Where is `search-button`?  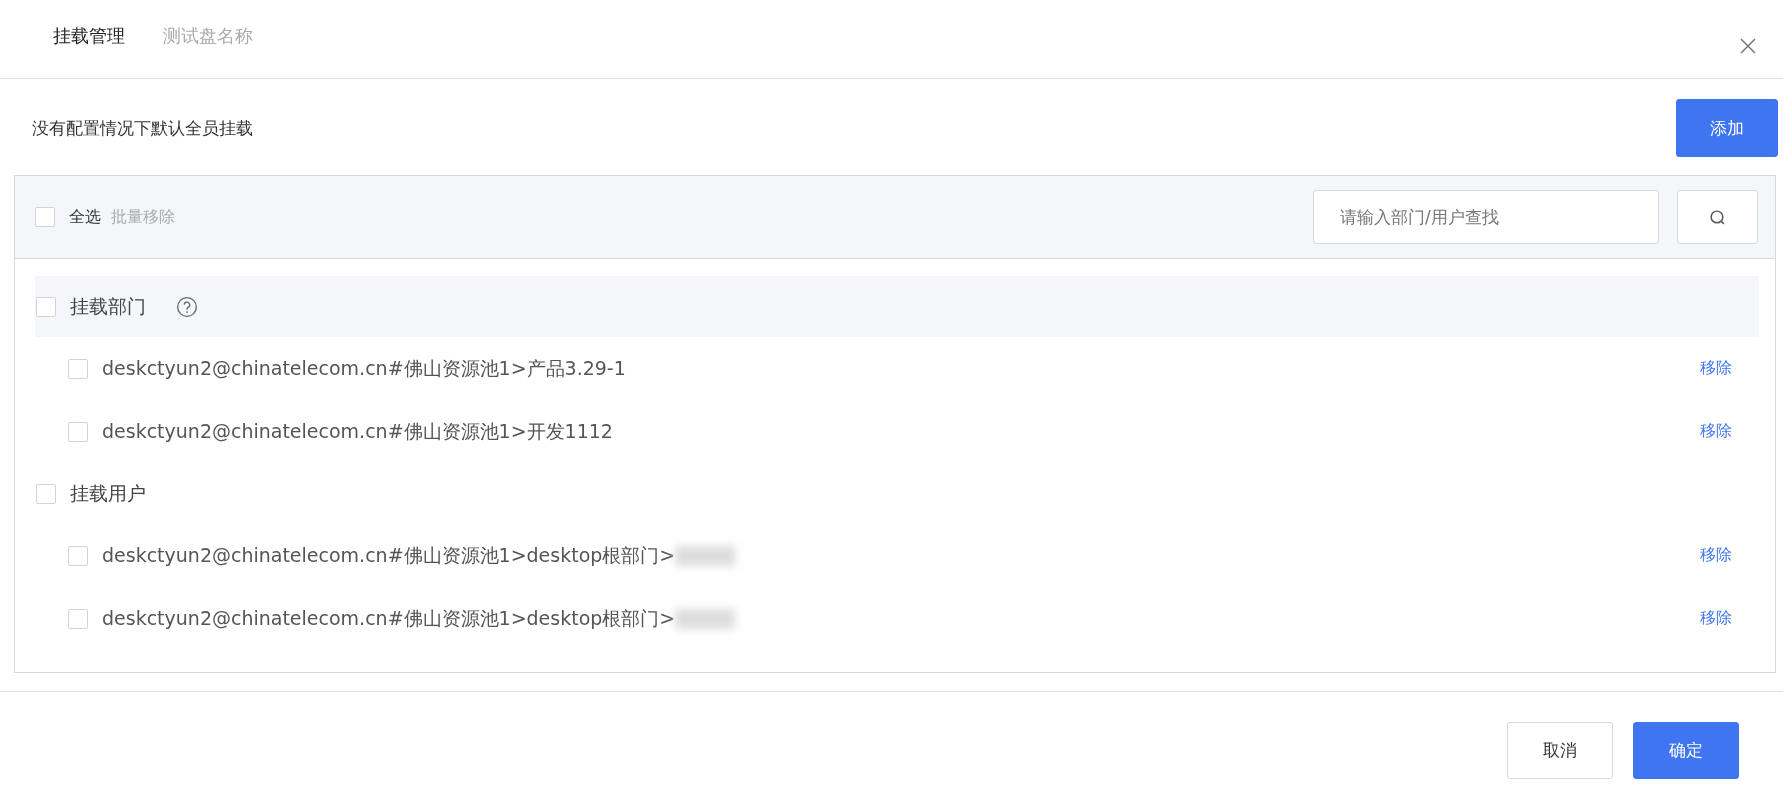
search-button is located at coordinates (1717, 217).